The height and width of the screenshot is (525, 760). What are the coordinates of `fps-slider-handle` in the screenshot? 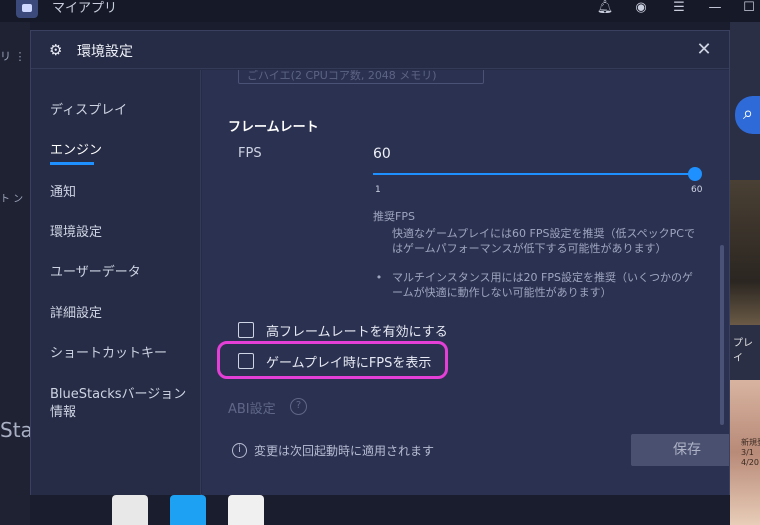 It's located at (695, 174).